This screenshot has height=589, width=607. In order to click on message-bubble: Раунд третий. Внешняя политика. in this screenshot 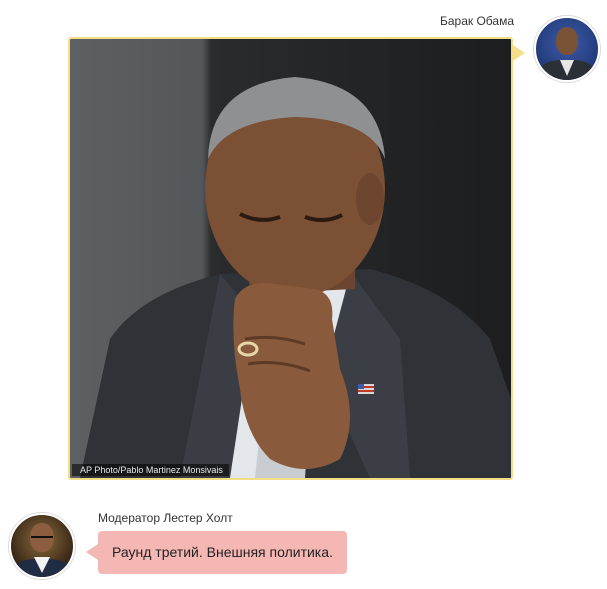, I will do `click(222, 552)`.